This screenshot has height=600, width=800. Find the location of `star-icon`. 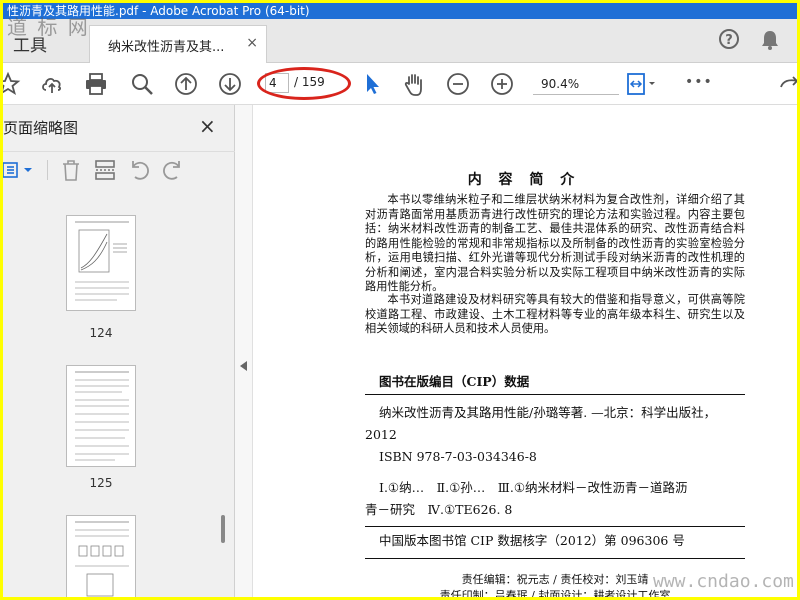

star-icon is located at coordinates (12, 84).